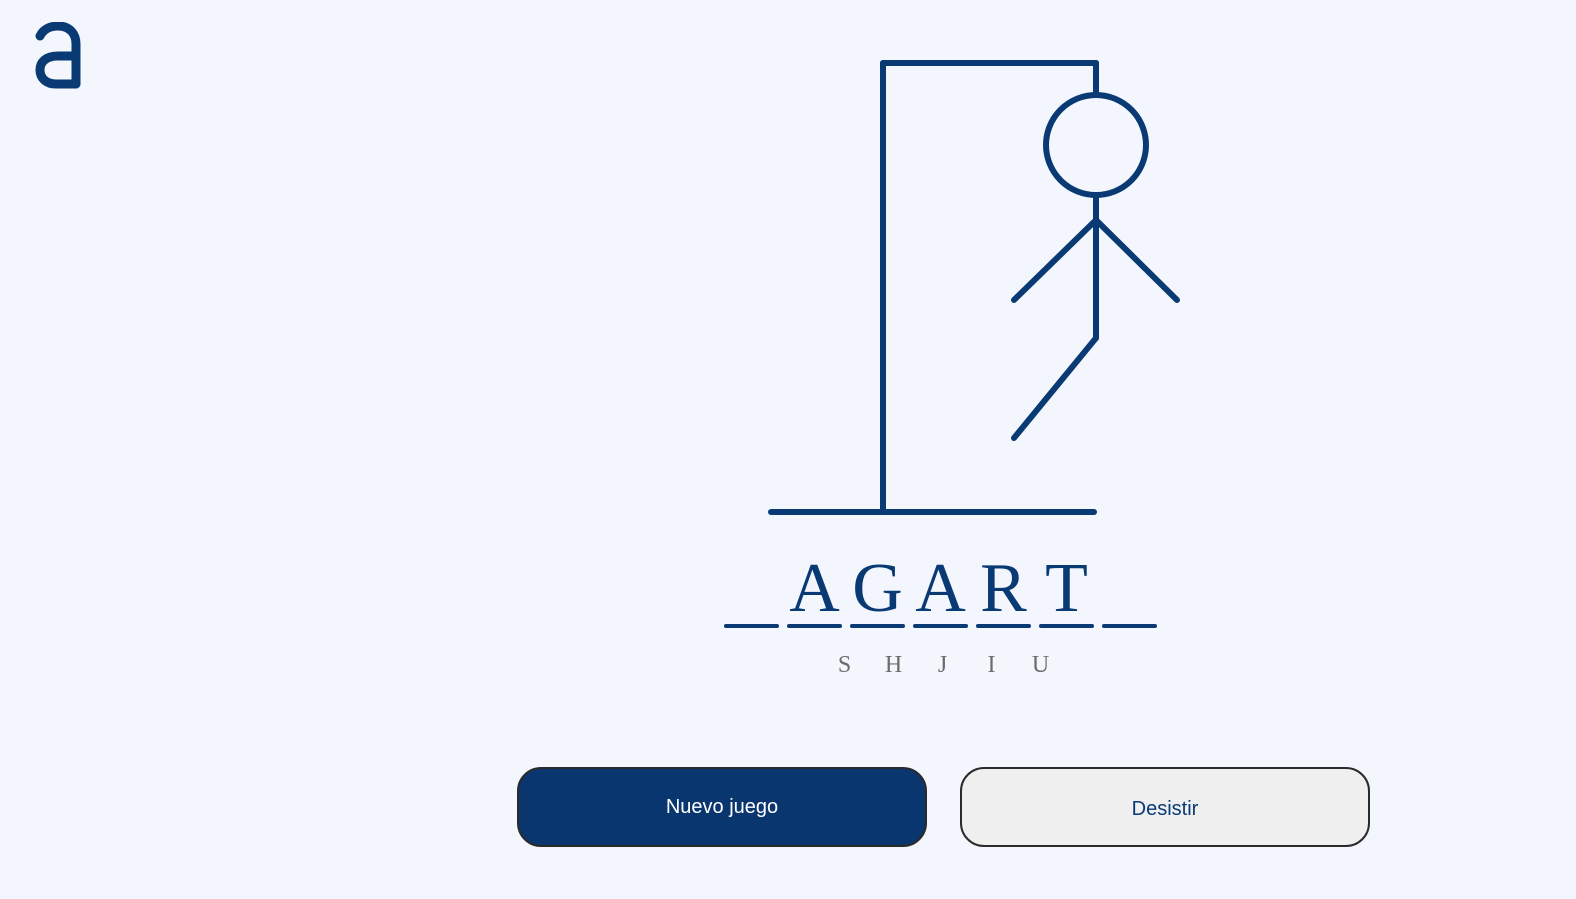 This screenshot has height=899, width=1576. I want to click on hangman-left-arm, so click(1055, 260).